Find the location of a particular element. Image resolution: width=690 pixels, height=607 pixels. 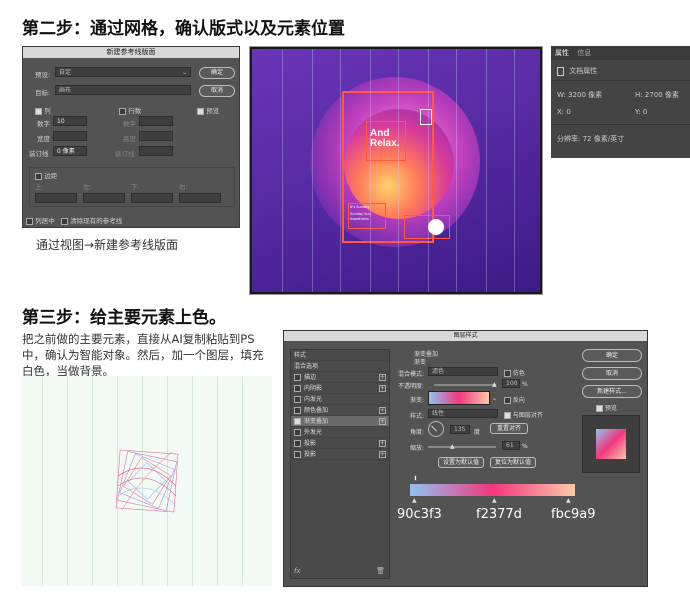

col-width-input is located at coordinates (70, 136).